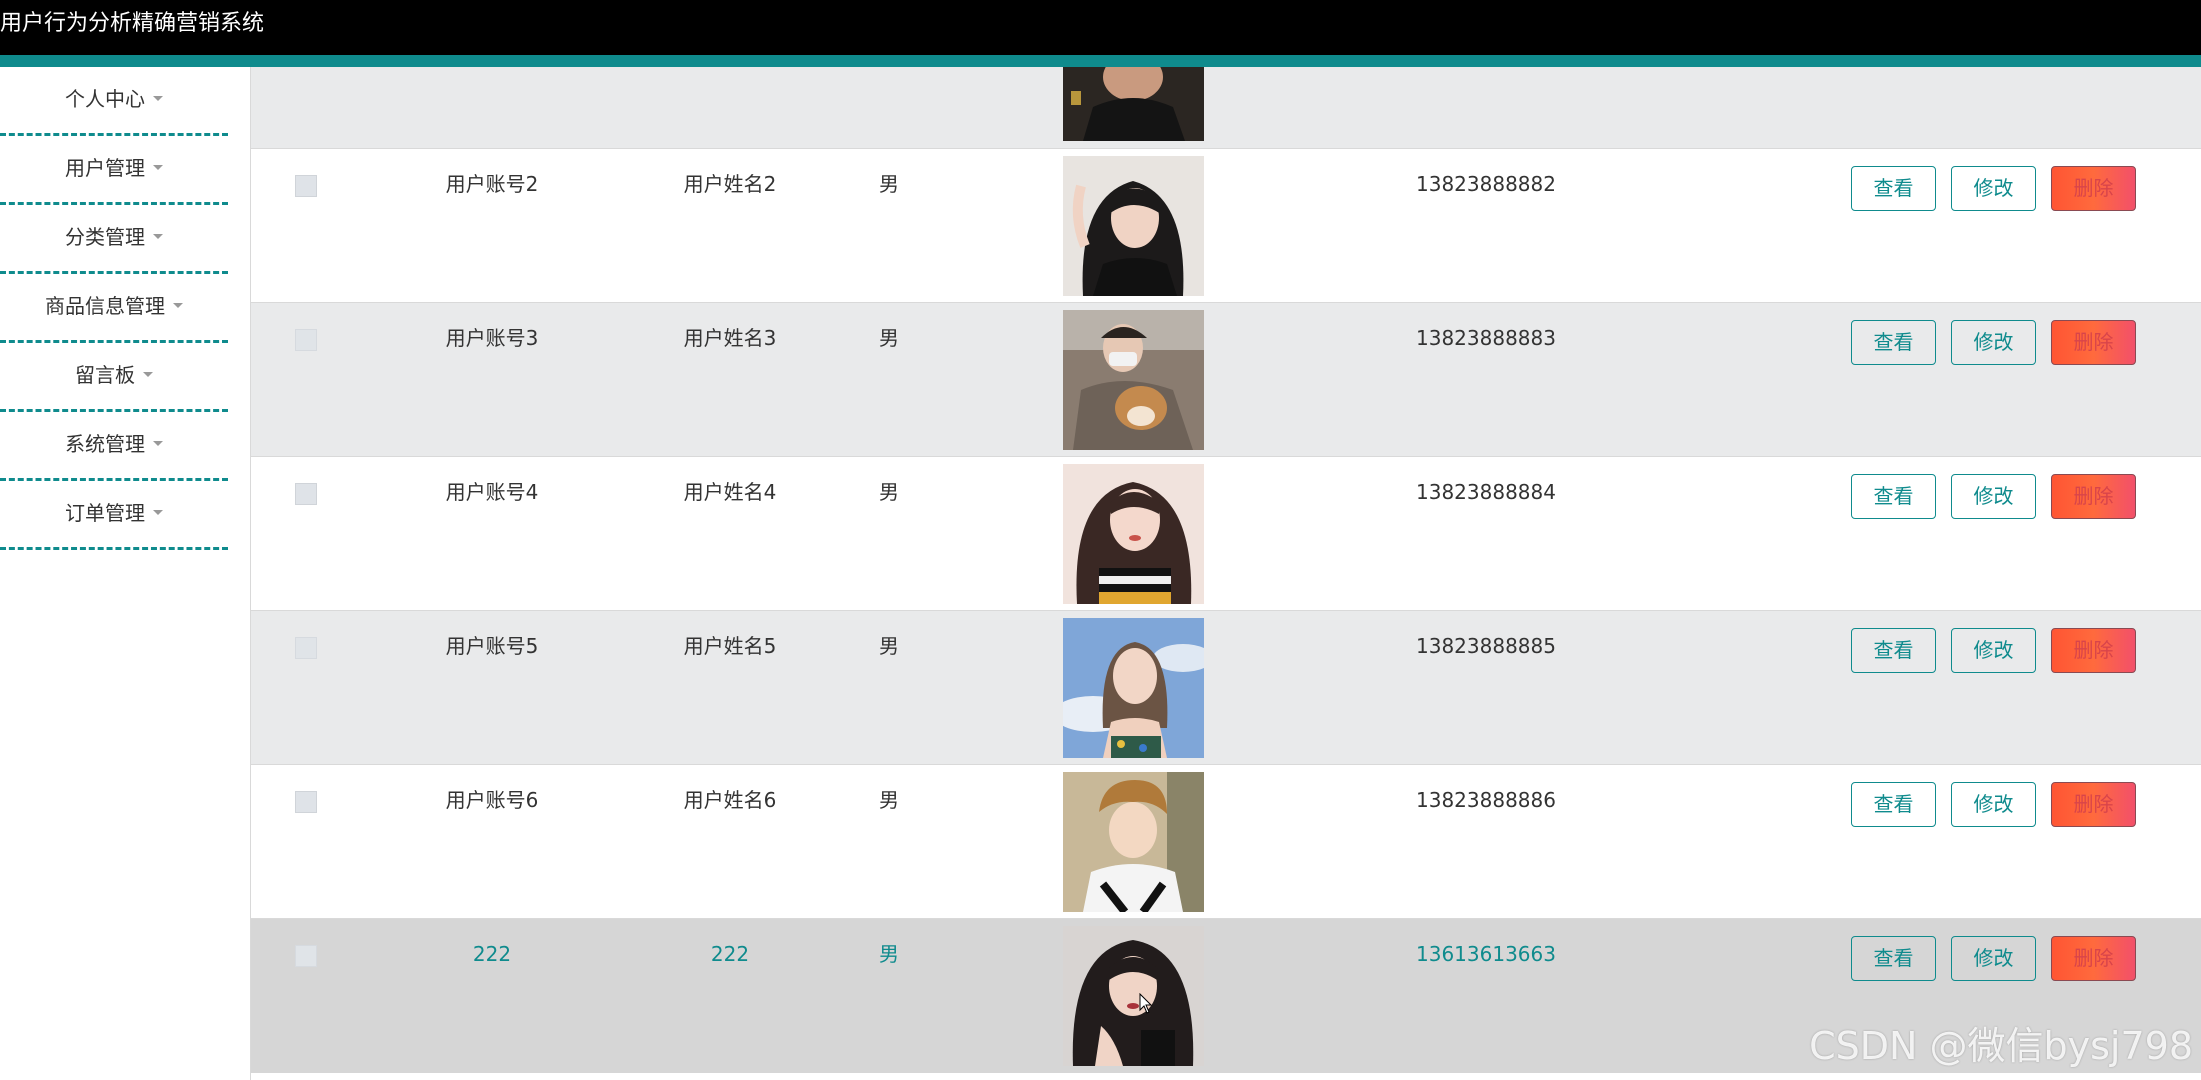  I want to click on cell-name: 用户姓名3, so click(730, 338).